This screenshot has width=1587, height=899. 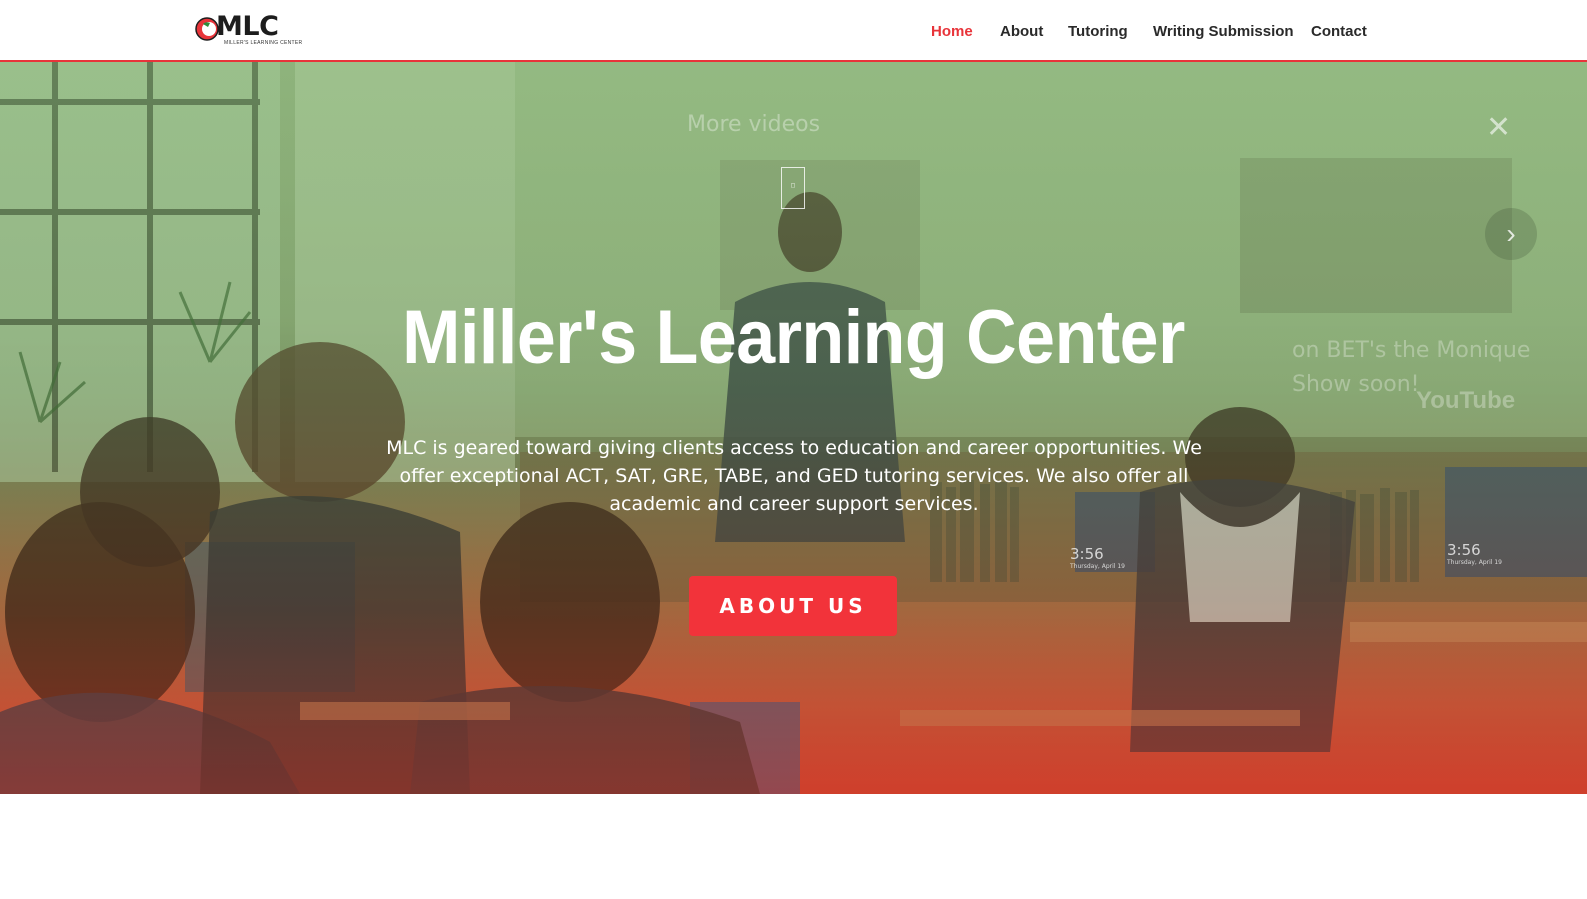 What do you see at coordinates (1339, 31) in the screenshot?
I see `nav-contact: Contact` at bounding box center [1339, 31].